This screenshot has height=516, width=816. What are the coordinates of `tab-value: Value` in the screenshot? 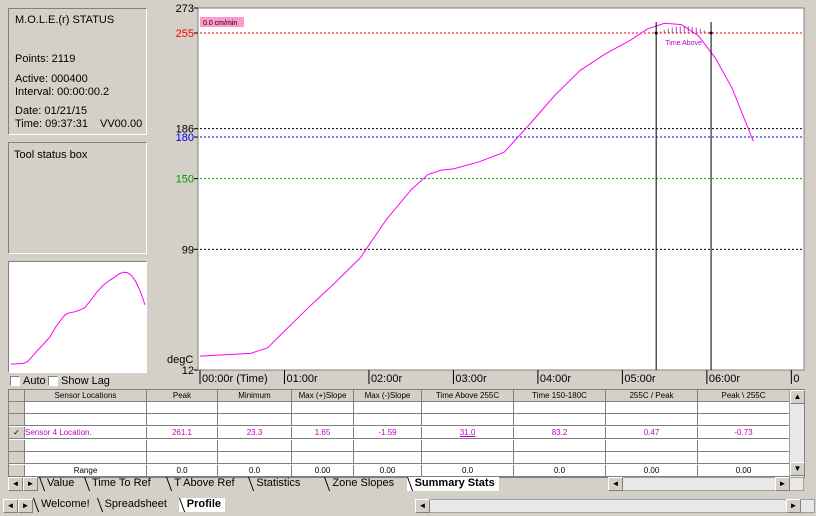 It's located at (58, 484).